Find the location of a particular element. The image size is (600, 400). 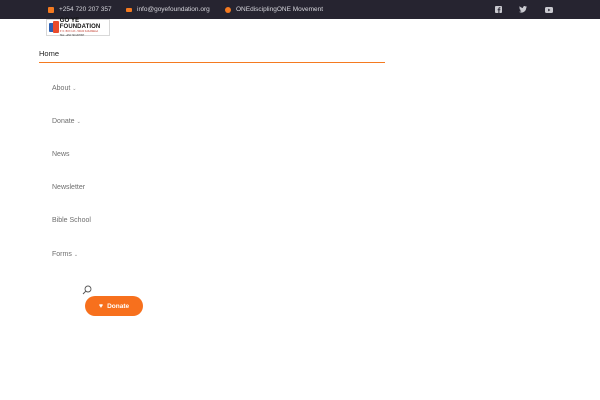

nav-item-label: Donate is located at coordinates (63, 121).